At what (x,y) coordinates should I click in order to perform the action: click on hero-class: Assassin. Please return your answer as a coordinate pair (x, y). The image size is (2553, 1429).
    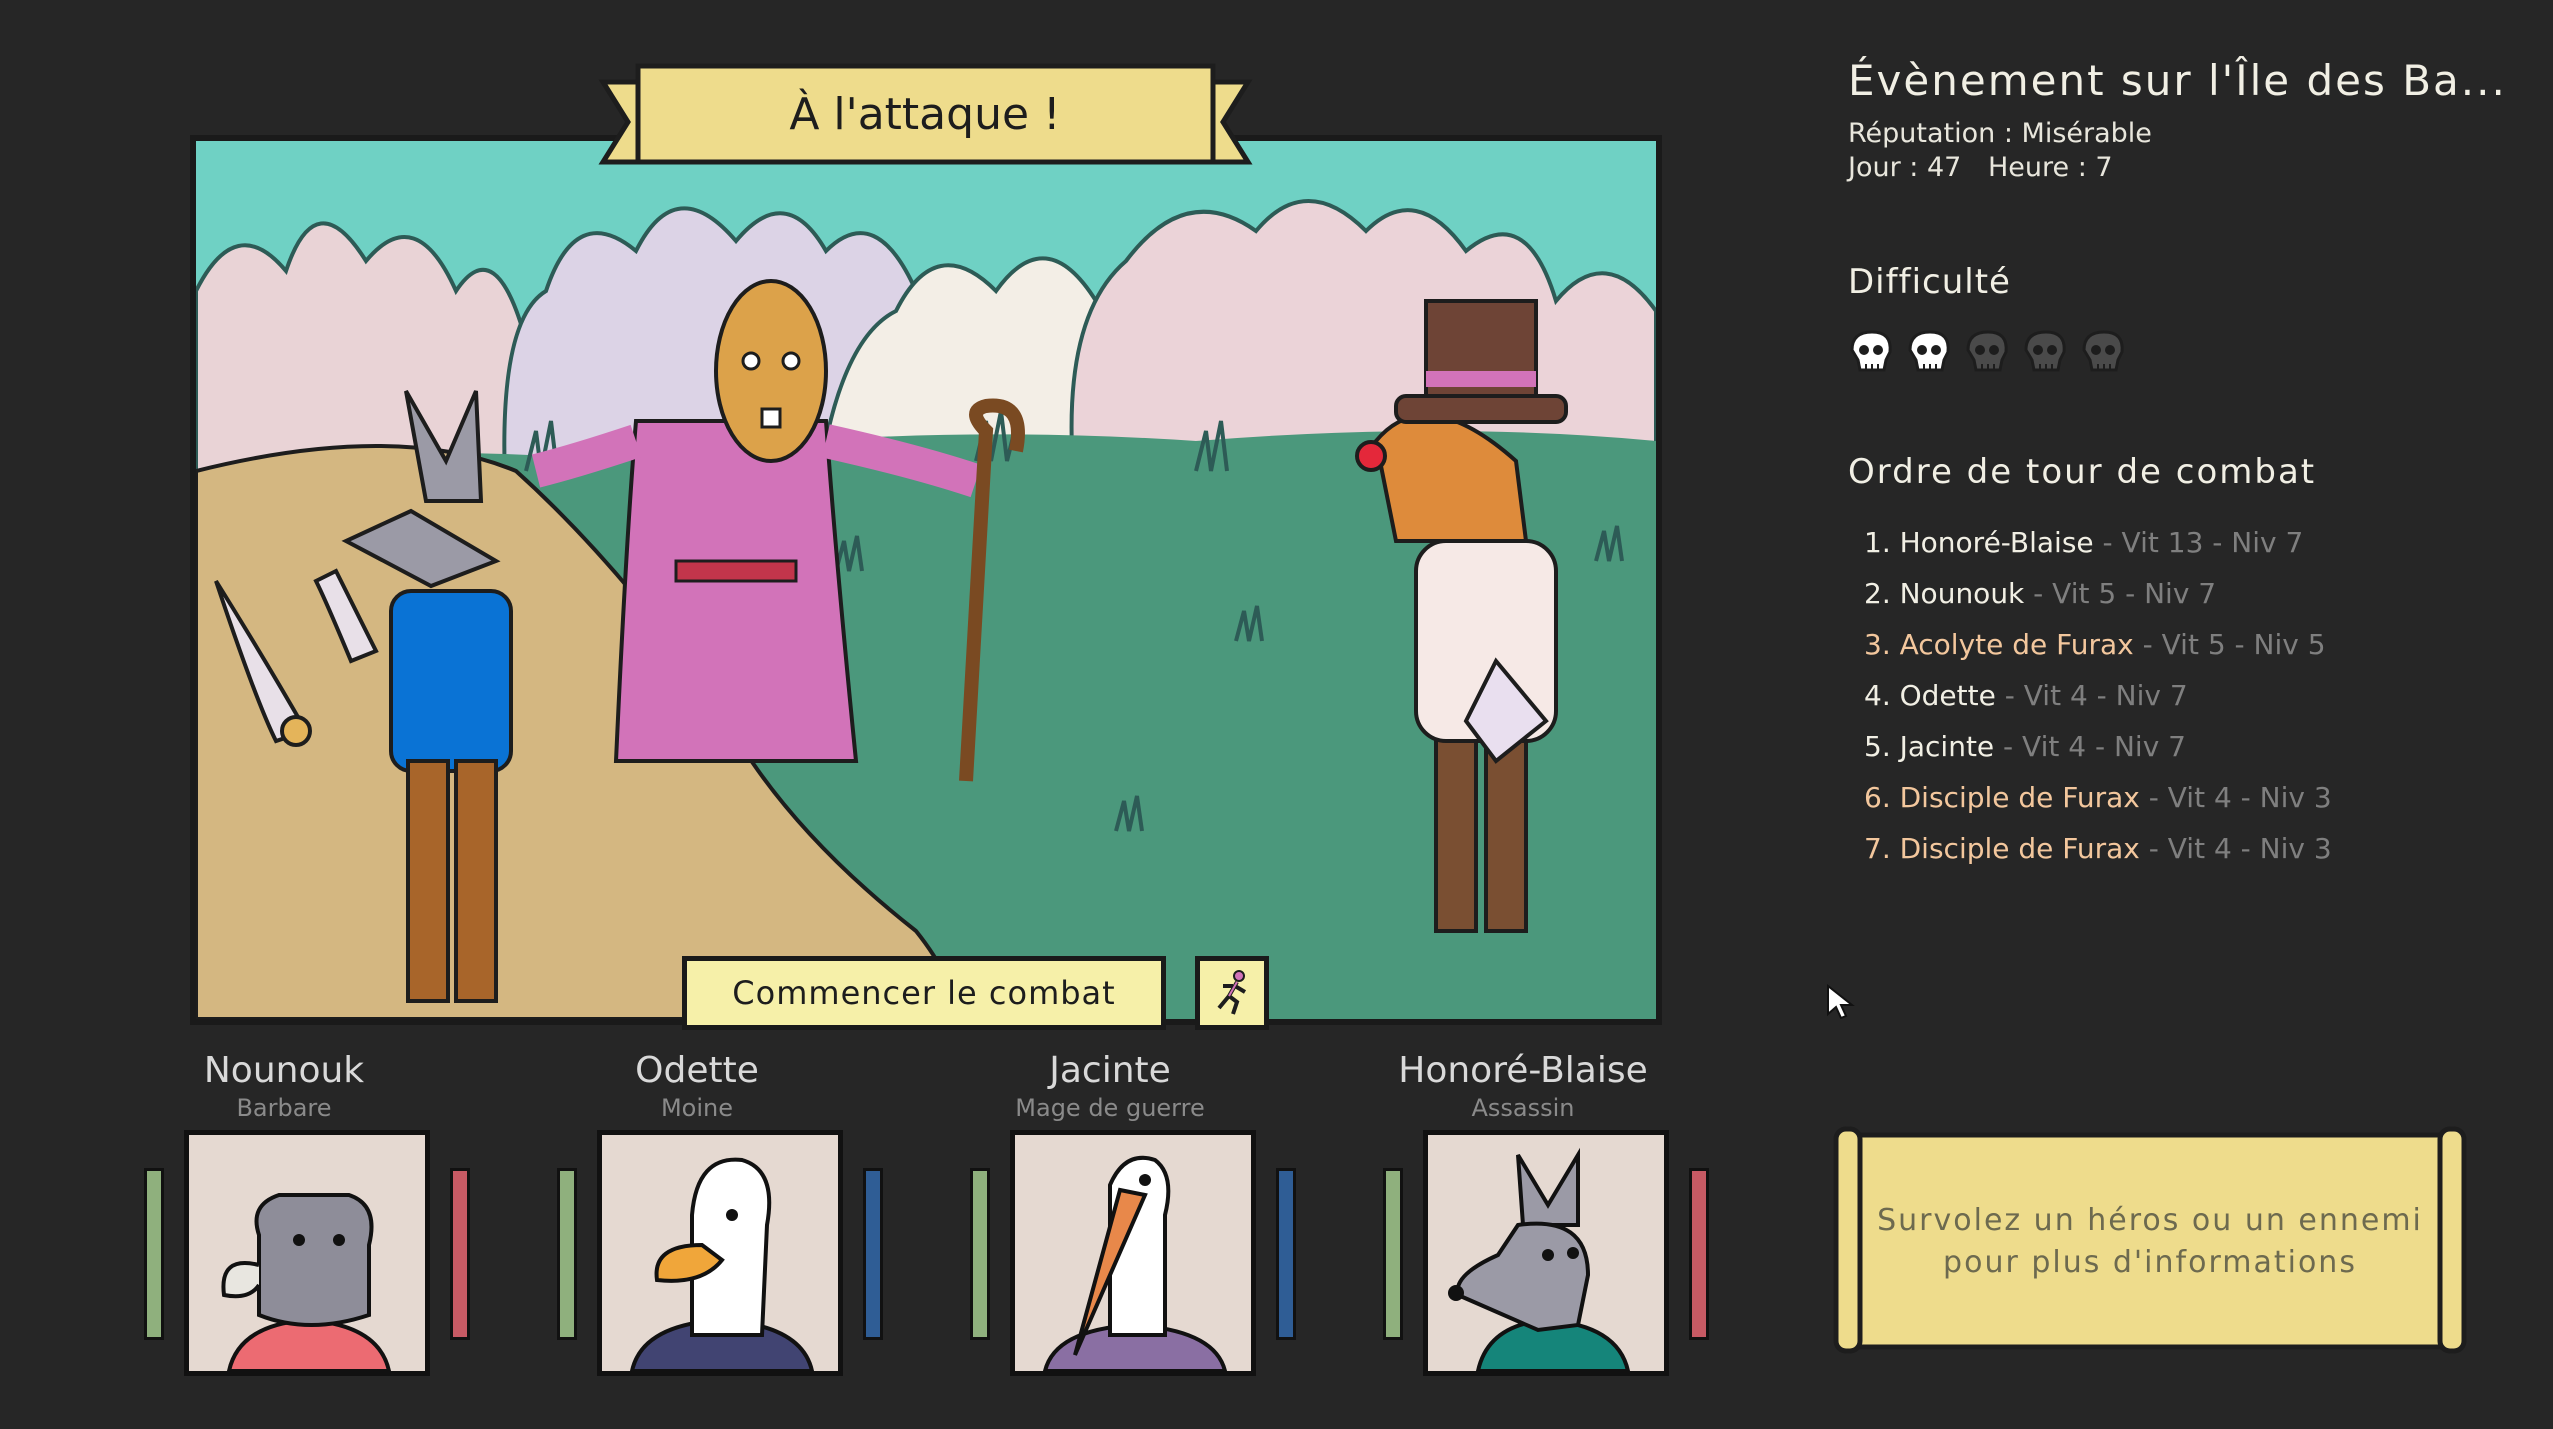
    Looking at the image, I should click on (1523, 1108).